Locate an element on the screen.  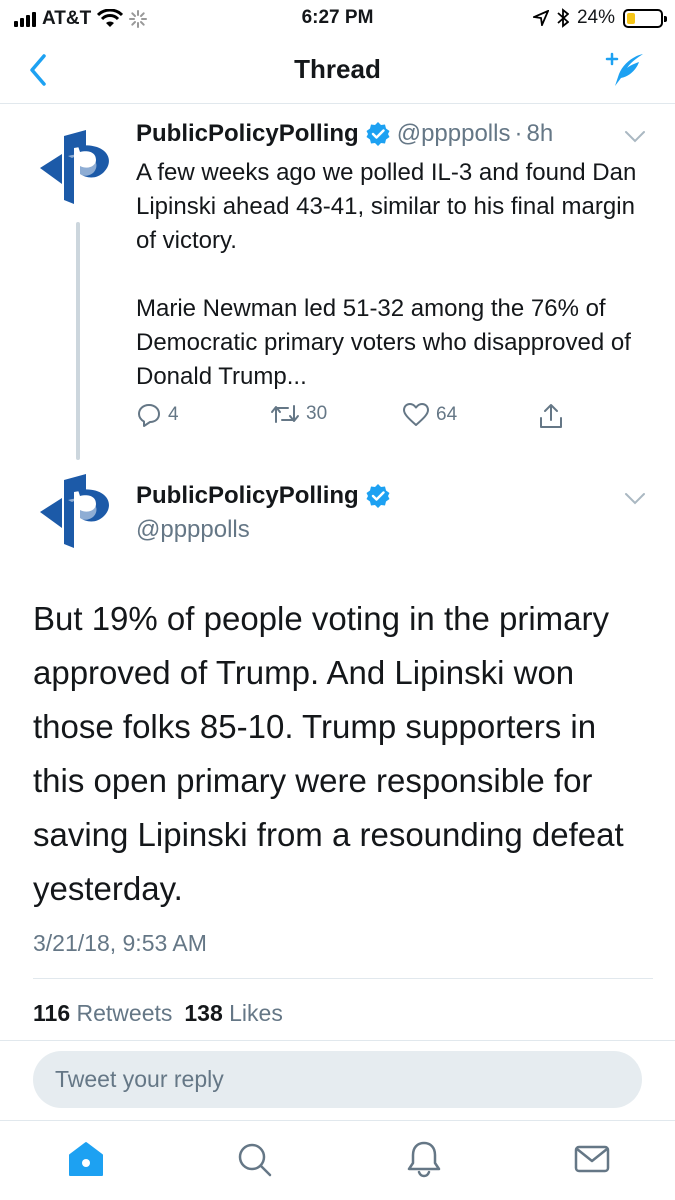
system-status: 24% is located at coordinates (599, 18).